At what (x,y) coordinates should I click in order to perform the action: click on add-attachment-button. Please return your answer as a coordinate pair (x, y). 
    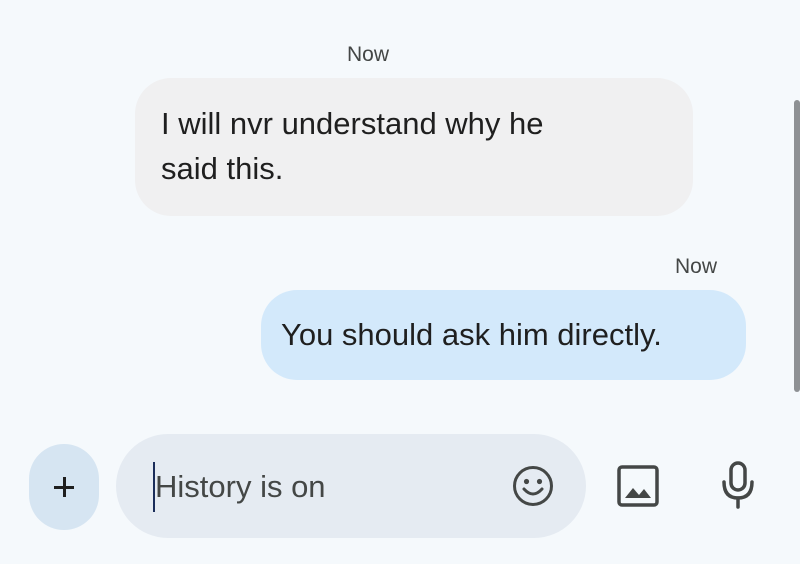
    Looking at the image, I should click on (64, 487).